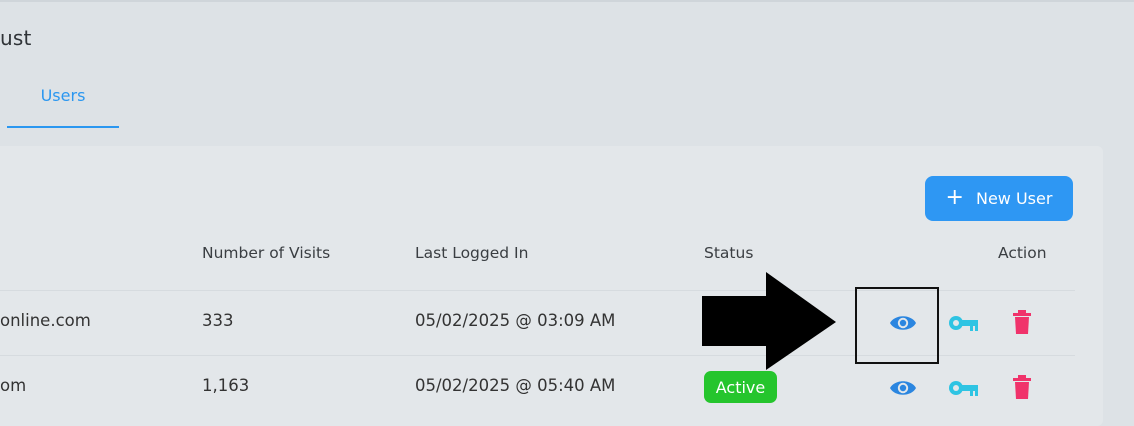 The width and height of the screenshot is (1134, 426). Describe the element at coordinates (897, 325) in the screenshot. I see `annotation-highlight-box` at that location.